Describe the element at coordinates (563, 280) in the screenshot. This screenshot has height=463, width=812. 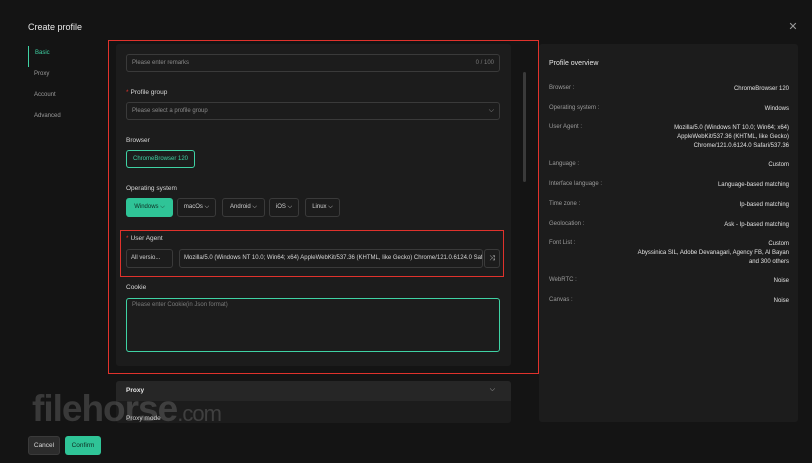
I see `overview-key: WebRTC :` at that location.